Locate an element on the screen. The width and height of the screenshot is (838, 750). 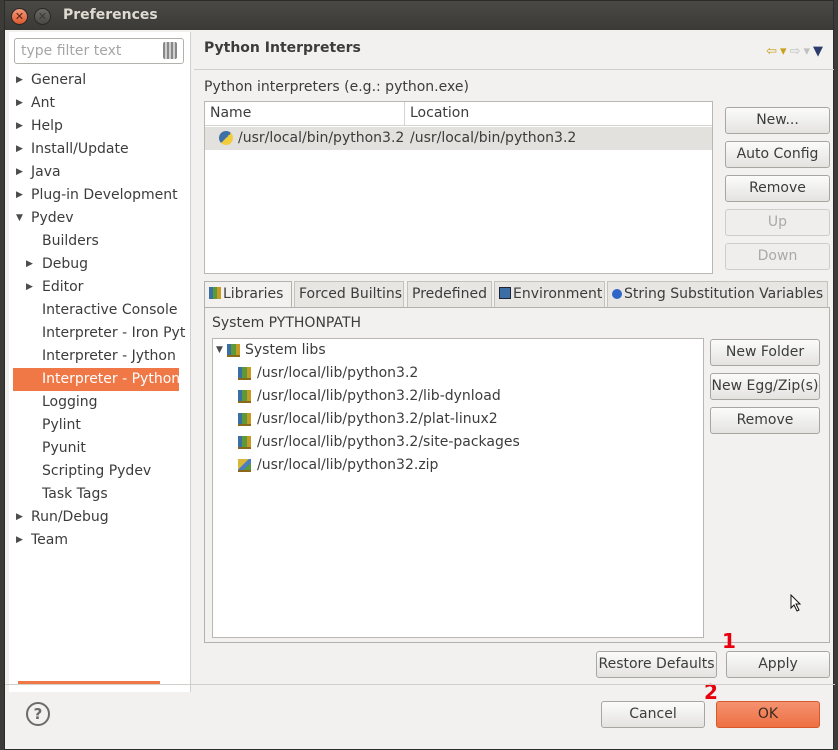
auto-config-button: Auto Config is located at coordinates (777, 154).